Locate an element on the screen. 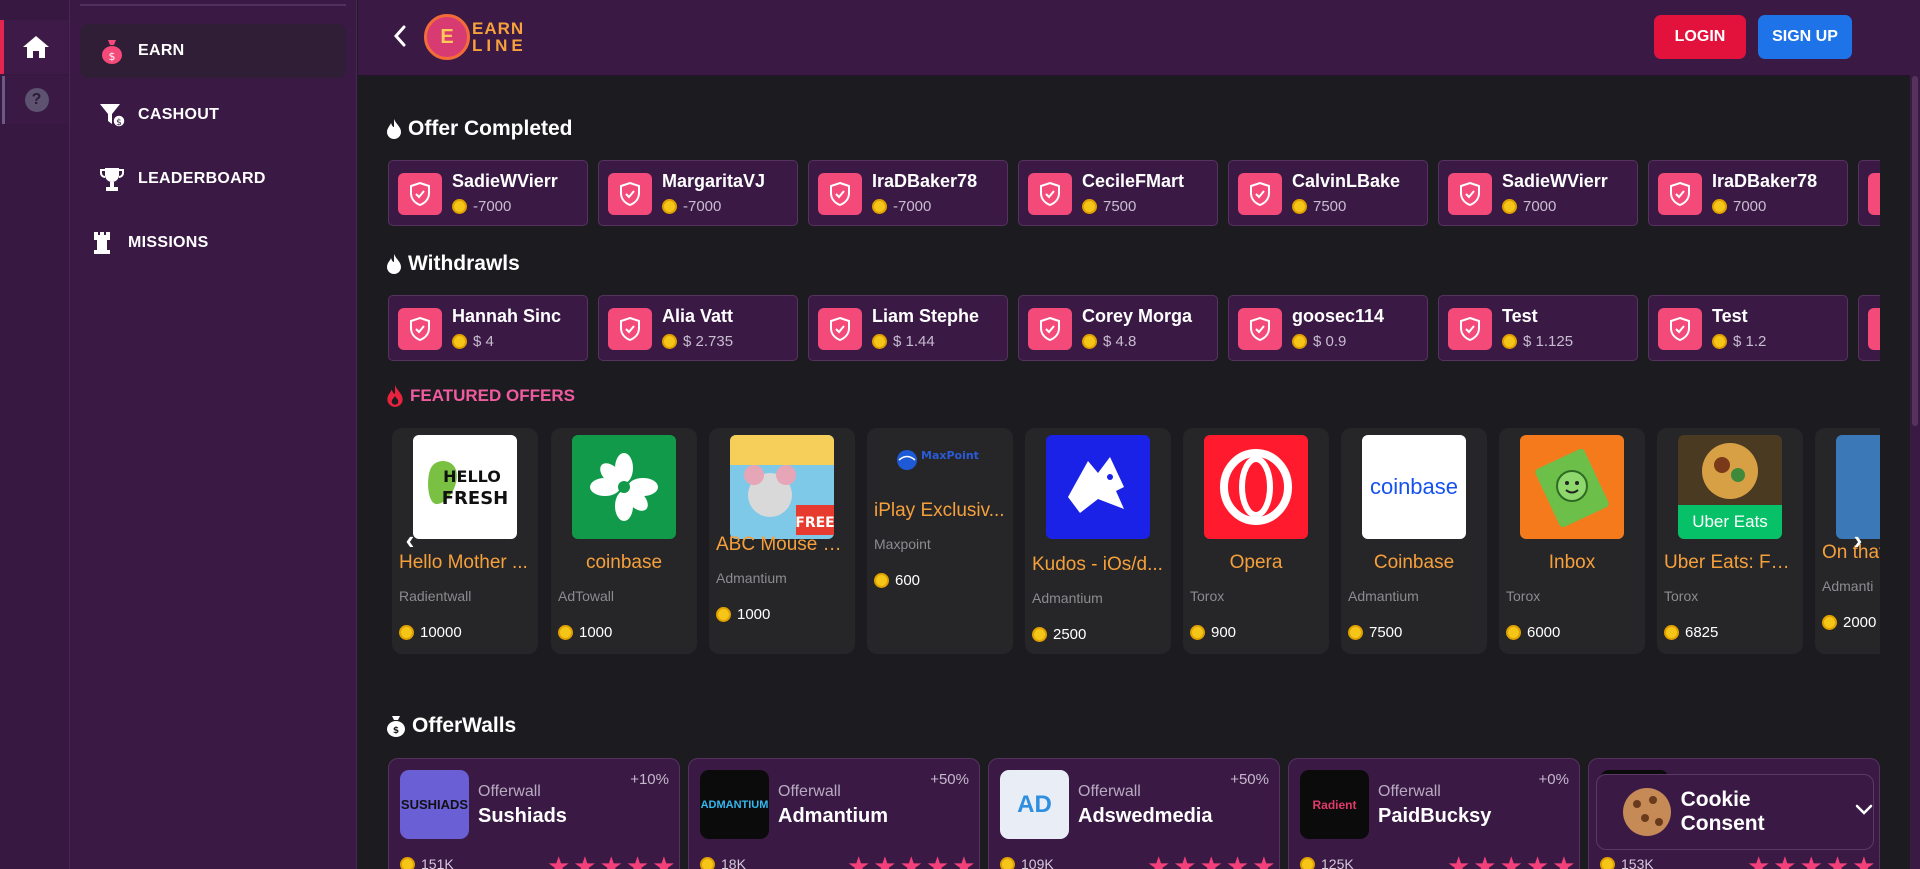 This screenshot has width=1920, height=869. ticker-card: Test $ 1.2 is located at coordinates (1748, 328).